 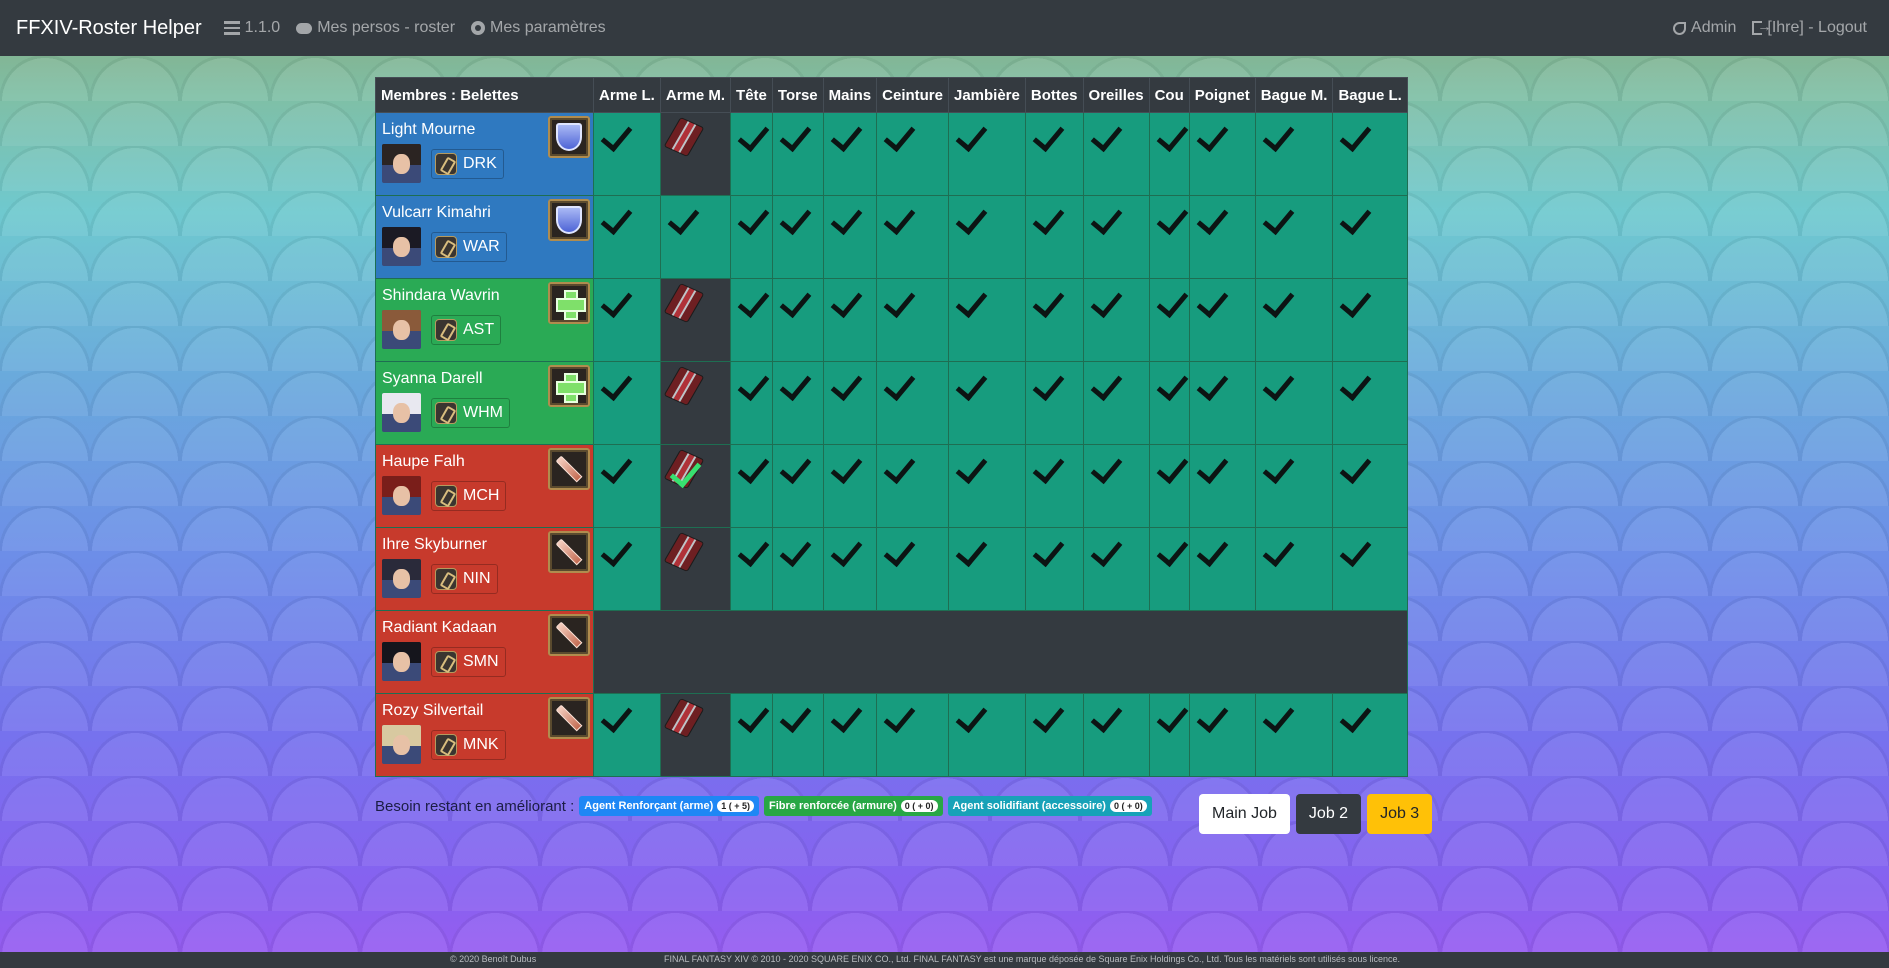 I want to click on member-name: Radiant Kadaan, so click(x=439, y=628).